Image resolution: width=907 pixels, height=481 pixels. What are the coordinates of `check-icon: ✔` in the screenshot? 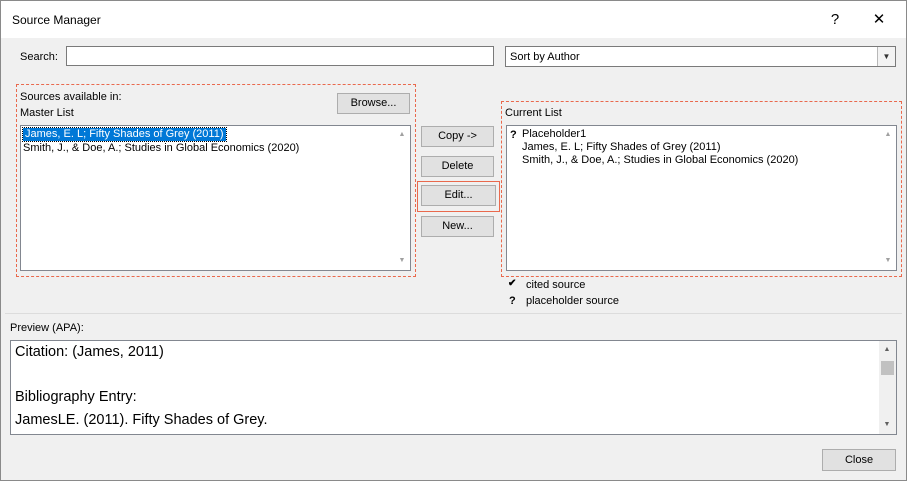 It's located at (512, 283).